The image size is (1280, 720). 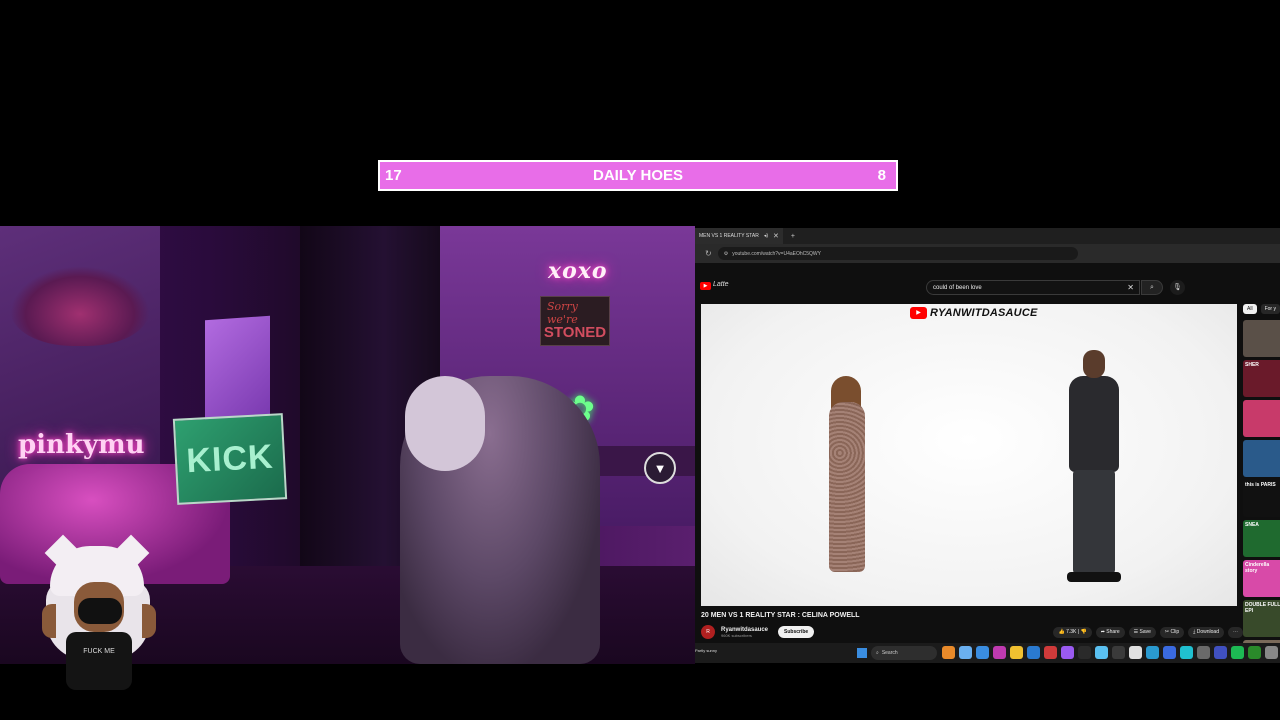 What do you see at coordinates (1252, 525) in the screenshot?
I see `thumbnail-label: SNEA` at bounding box center [1252, 525].